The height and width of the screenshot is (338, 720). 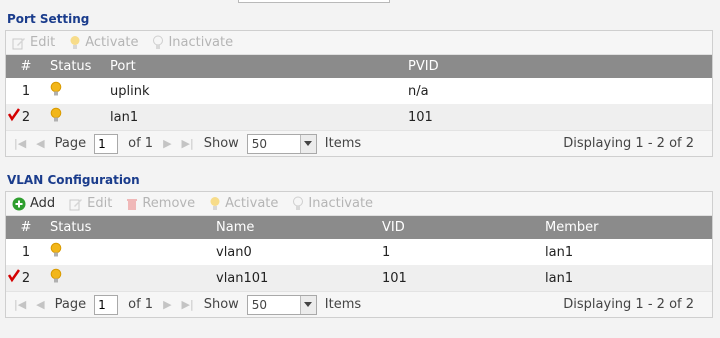 I want to click on table-row: 1 vlan0 1 lan1, so click(x=359, y=252).